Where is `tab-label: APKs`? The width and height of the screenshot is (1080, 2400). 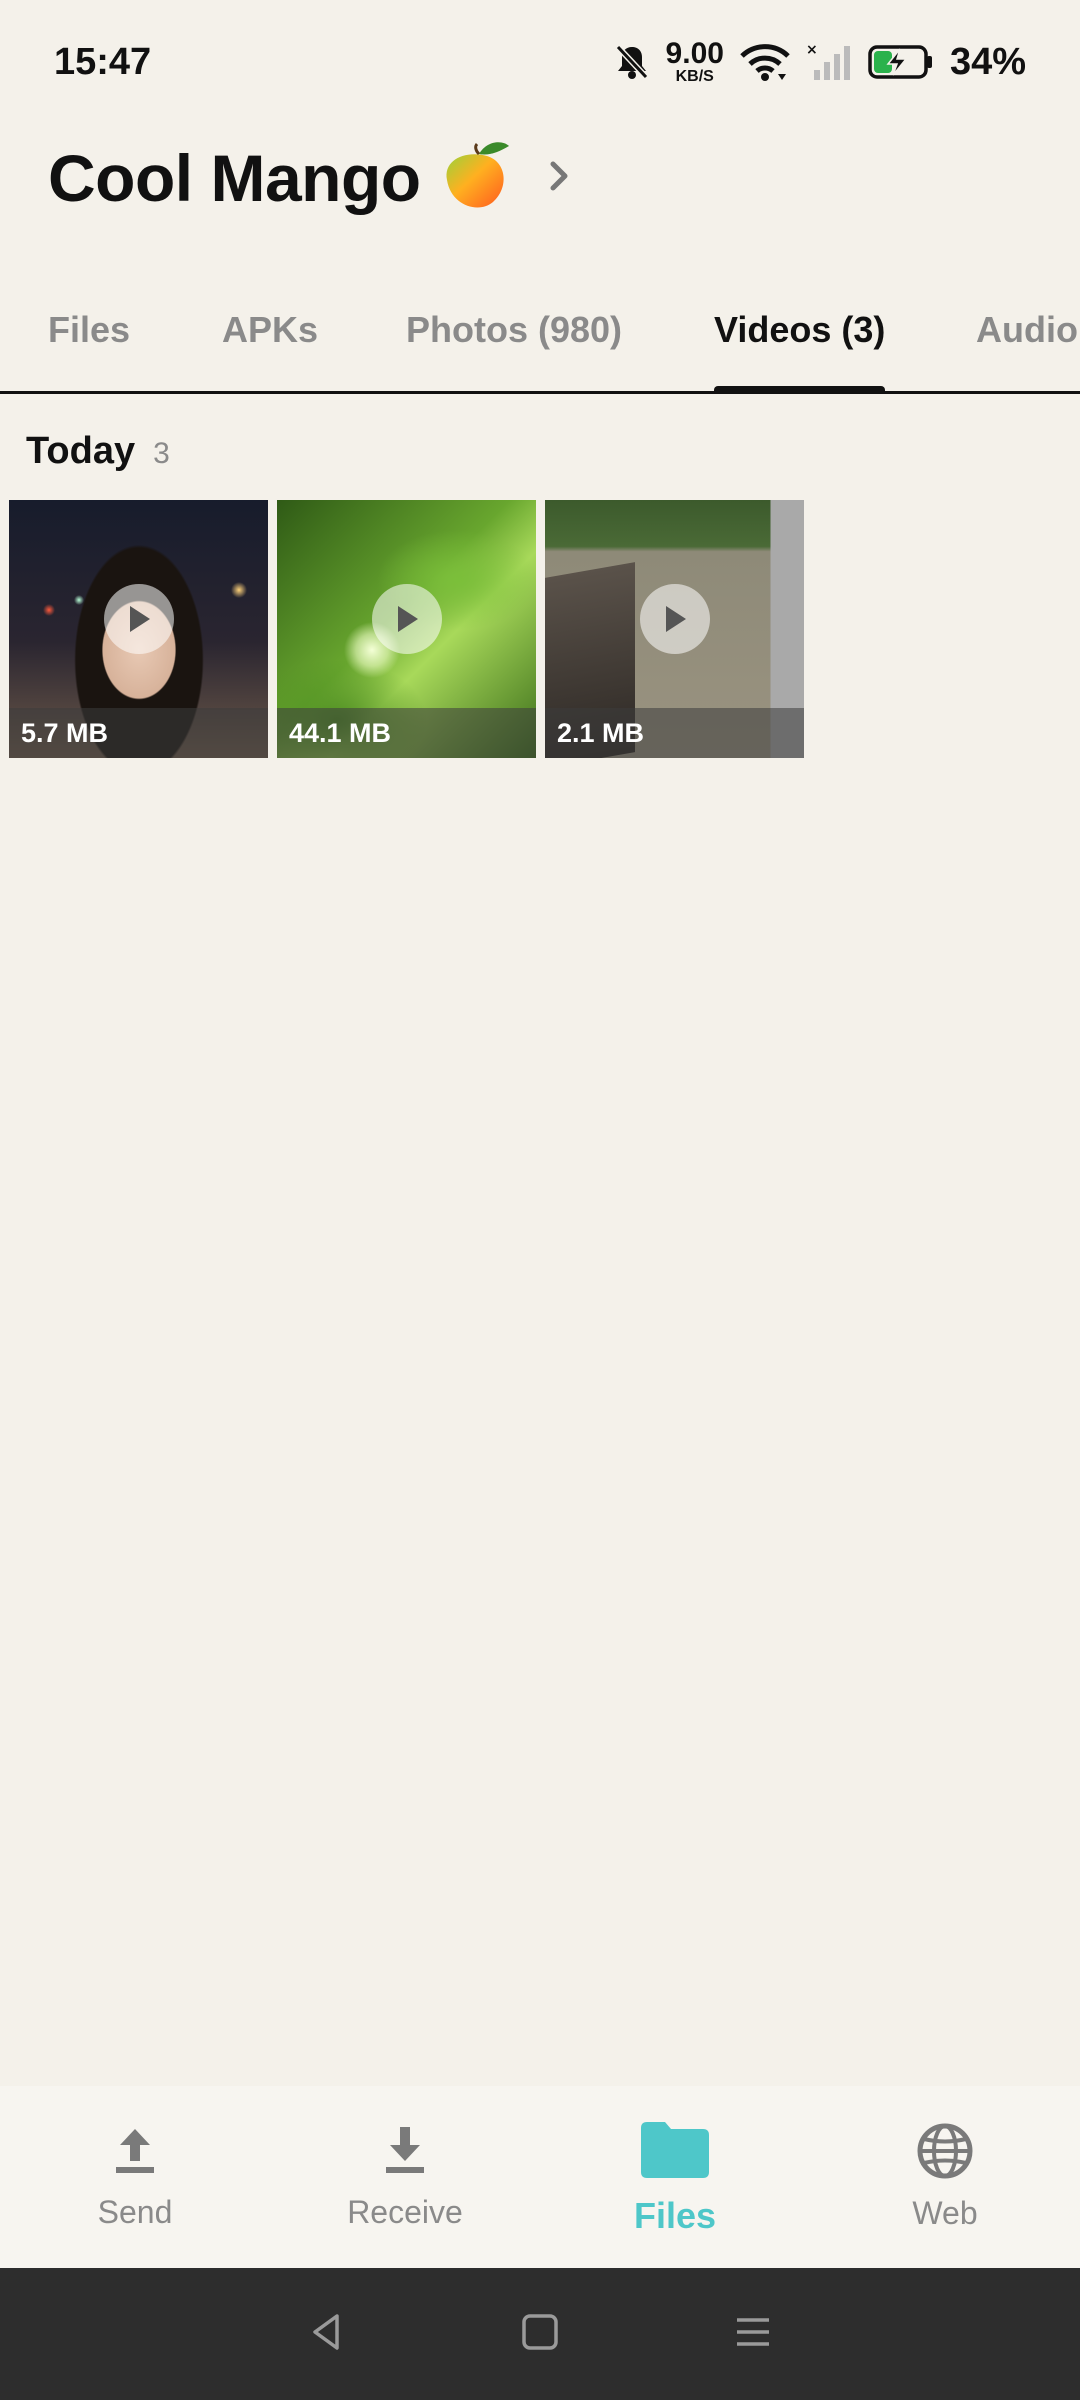 tab-label: APKs is located at coordinates (270, 329).